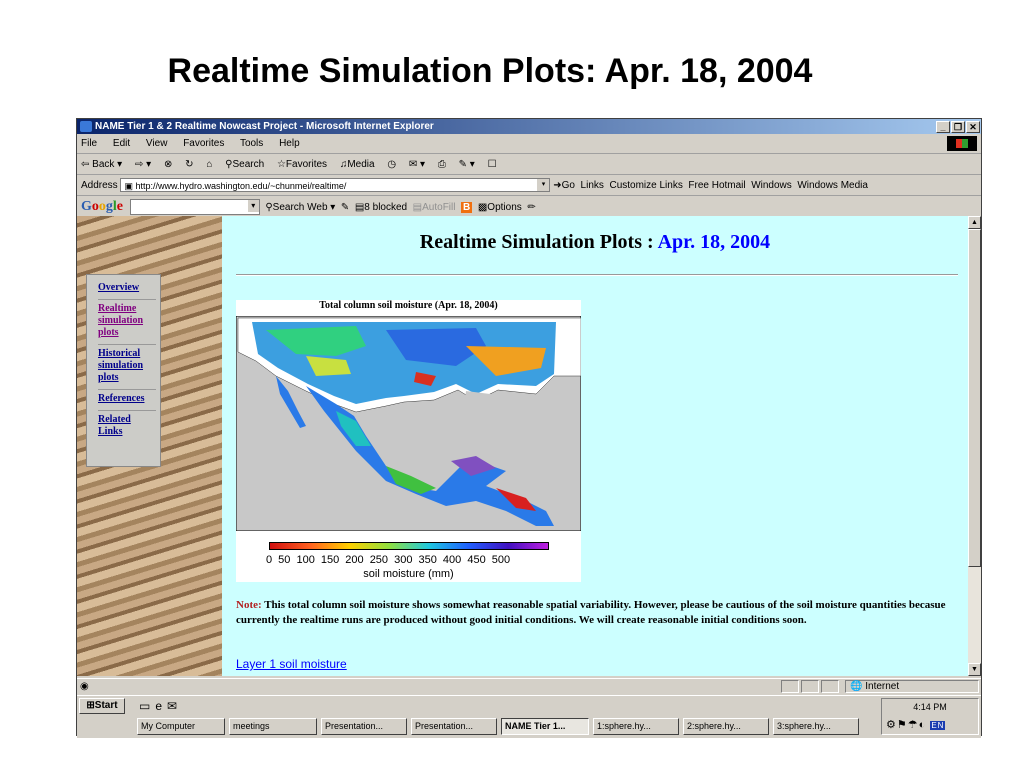  Describe the element at coordinates (891, 725) in the screenshot. I see `tray-app-icon: ⚙` at that location.